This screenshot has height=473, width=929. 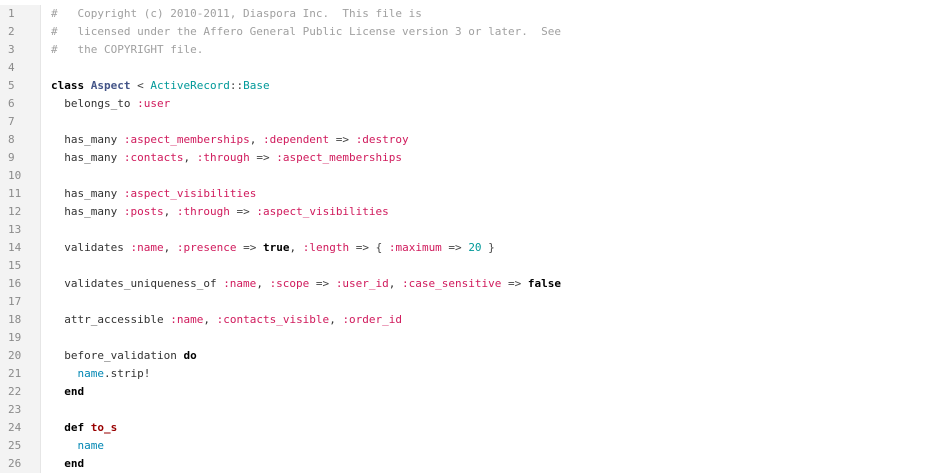 I want to click on code-token: :user_id, so click(x=362, y=283).